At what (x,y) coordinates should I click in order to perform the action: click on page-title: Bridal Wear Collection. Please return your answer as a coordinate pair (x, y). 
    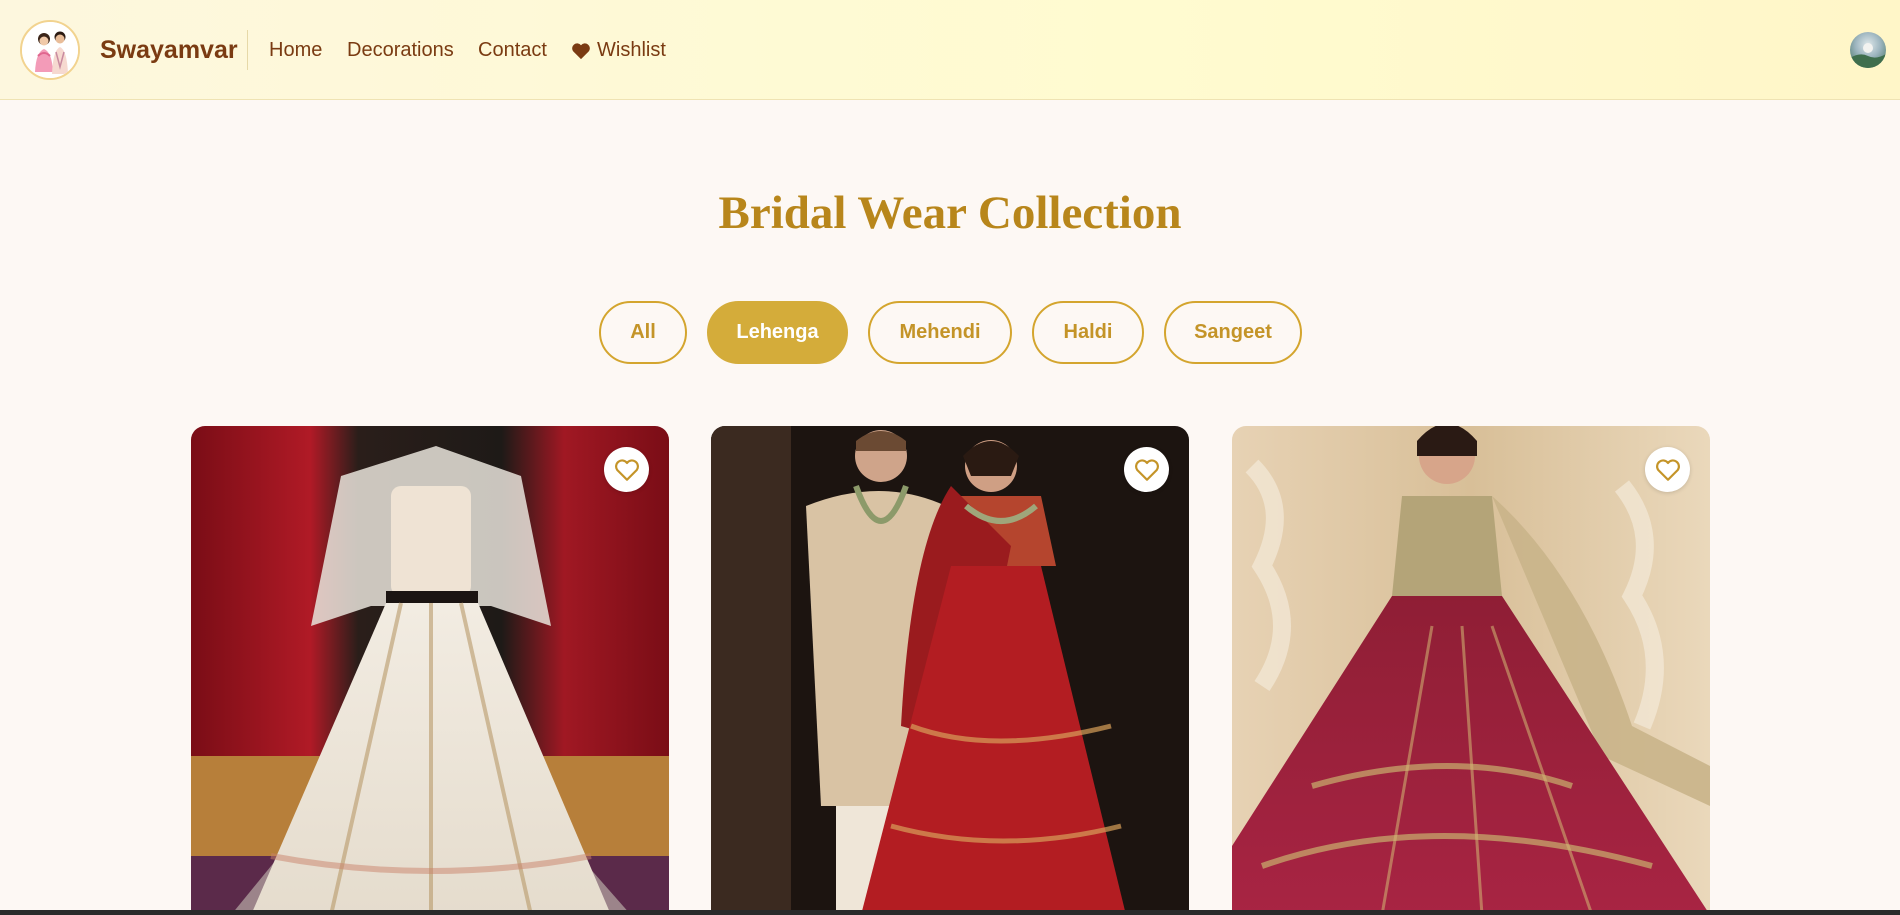
    Looking at the image, I should click on (950, 213).